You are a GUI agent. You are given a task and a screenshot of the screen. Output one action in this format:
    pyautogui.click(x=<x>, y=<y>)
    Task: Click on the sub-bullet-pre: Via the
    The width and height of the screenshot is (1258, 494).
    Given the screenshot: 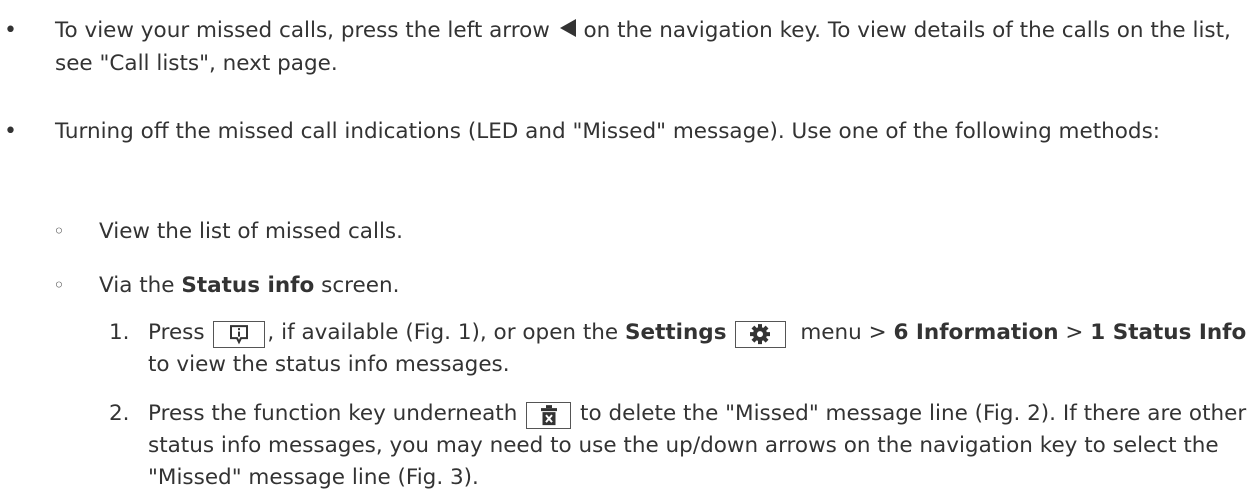 What is the action you would take?
    pyautogui.click(x=140, y=285)
    